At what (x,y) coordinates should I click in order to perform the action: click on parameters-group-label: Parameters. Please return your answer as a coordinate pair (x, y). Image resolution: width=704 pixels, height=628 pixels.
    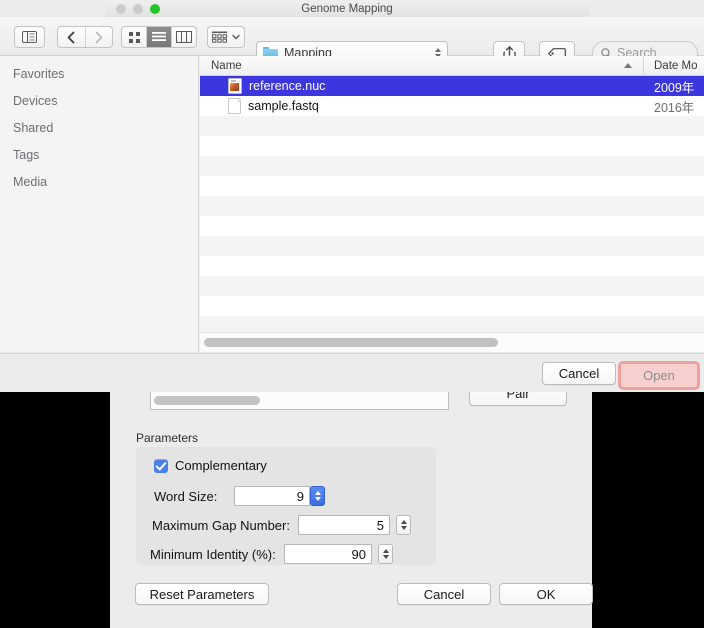
    Looking at the image, I should click on (167, 438).